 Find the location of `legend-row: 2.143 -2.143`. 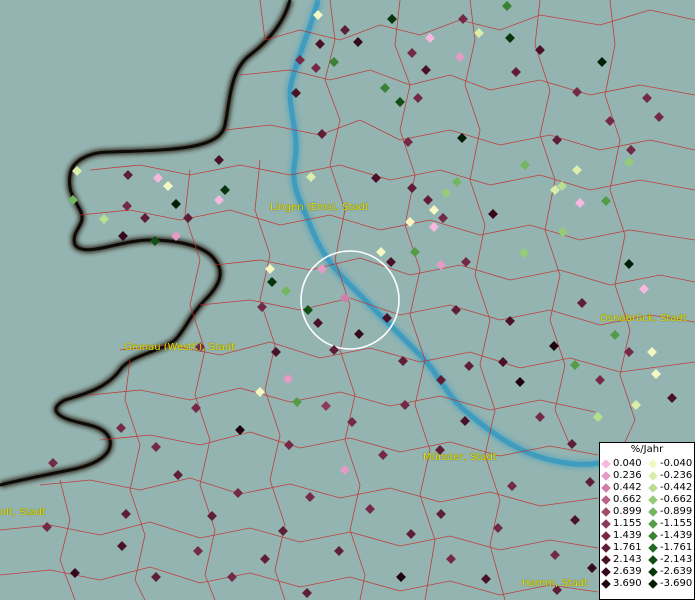

legend-row: 2.143 -2.143 is located at coordinates (647, 560).